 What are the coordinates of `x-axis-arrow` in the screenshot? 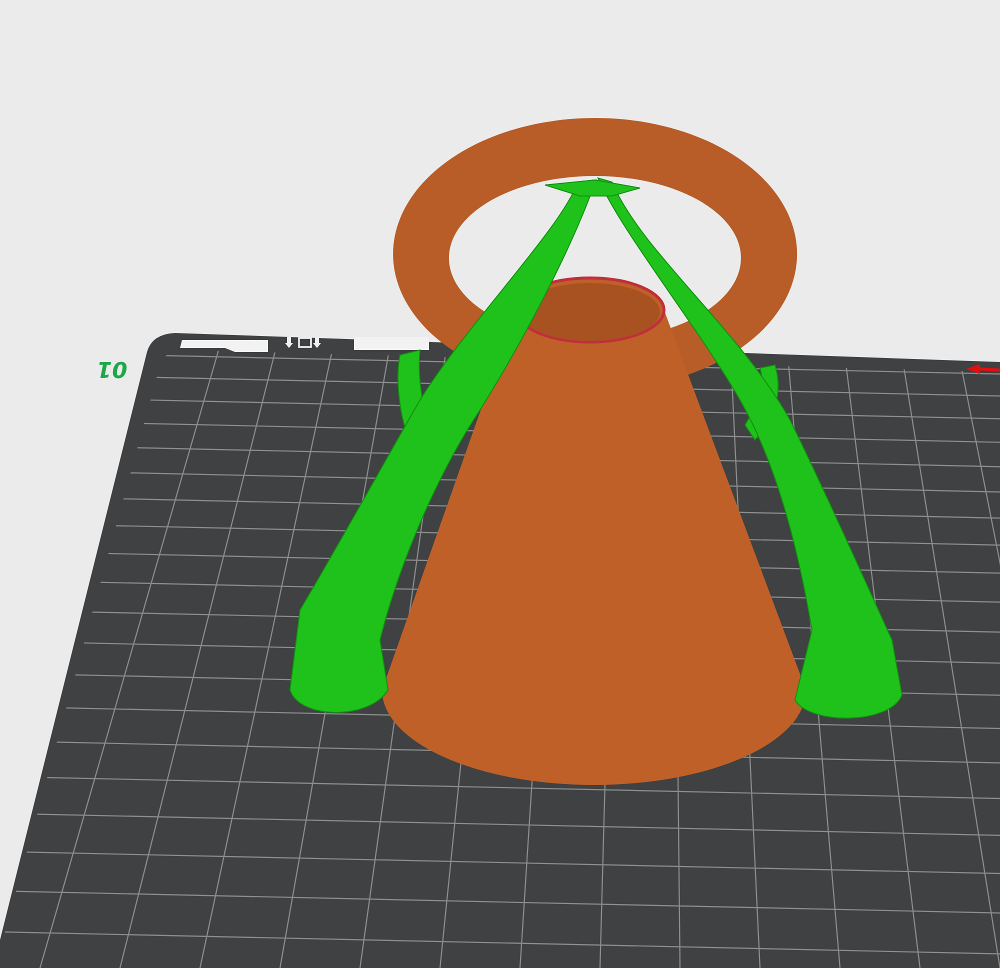 It's located at (983, 369).